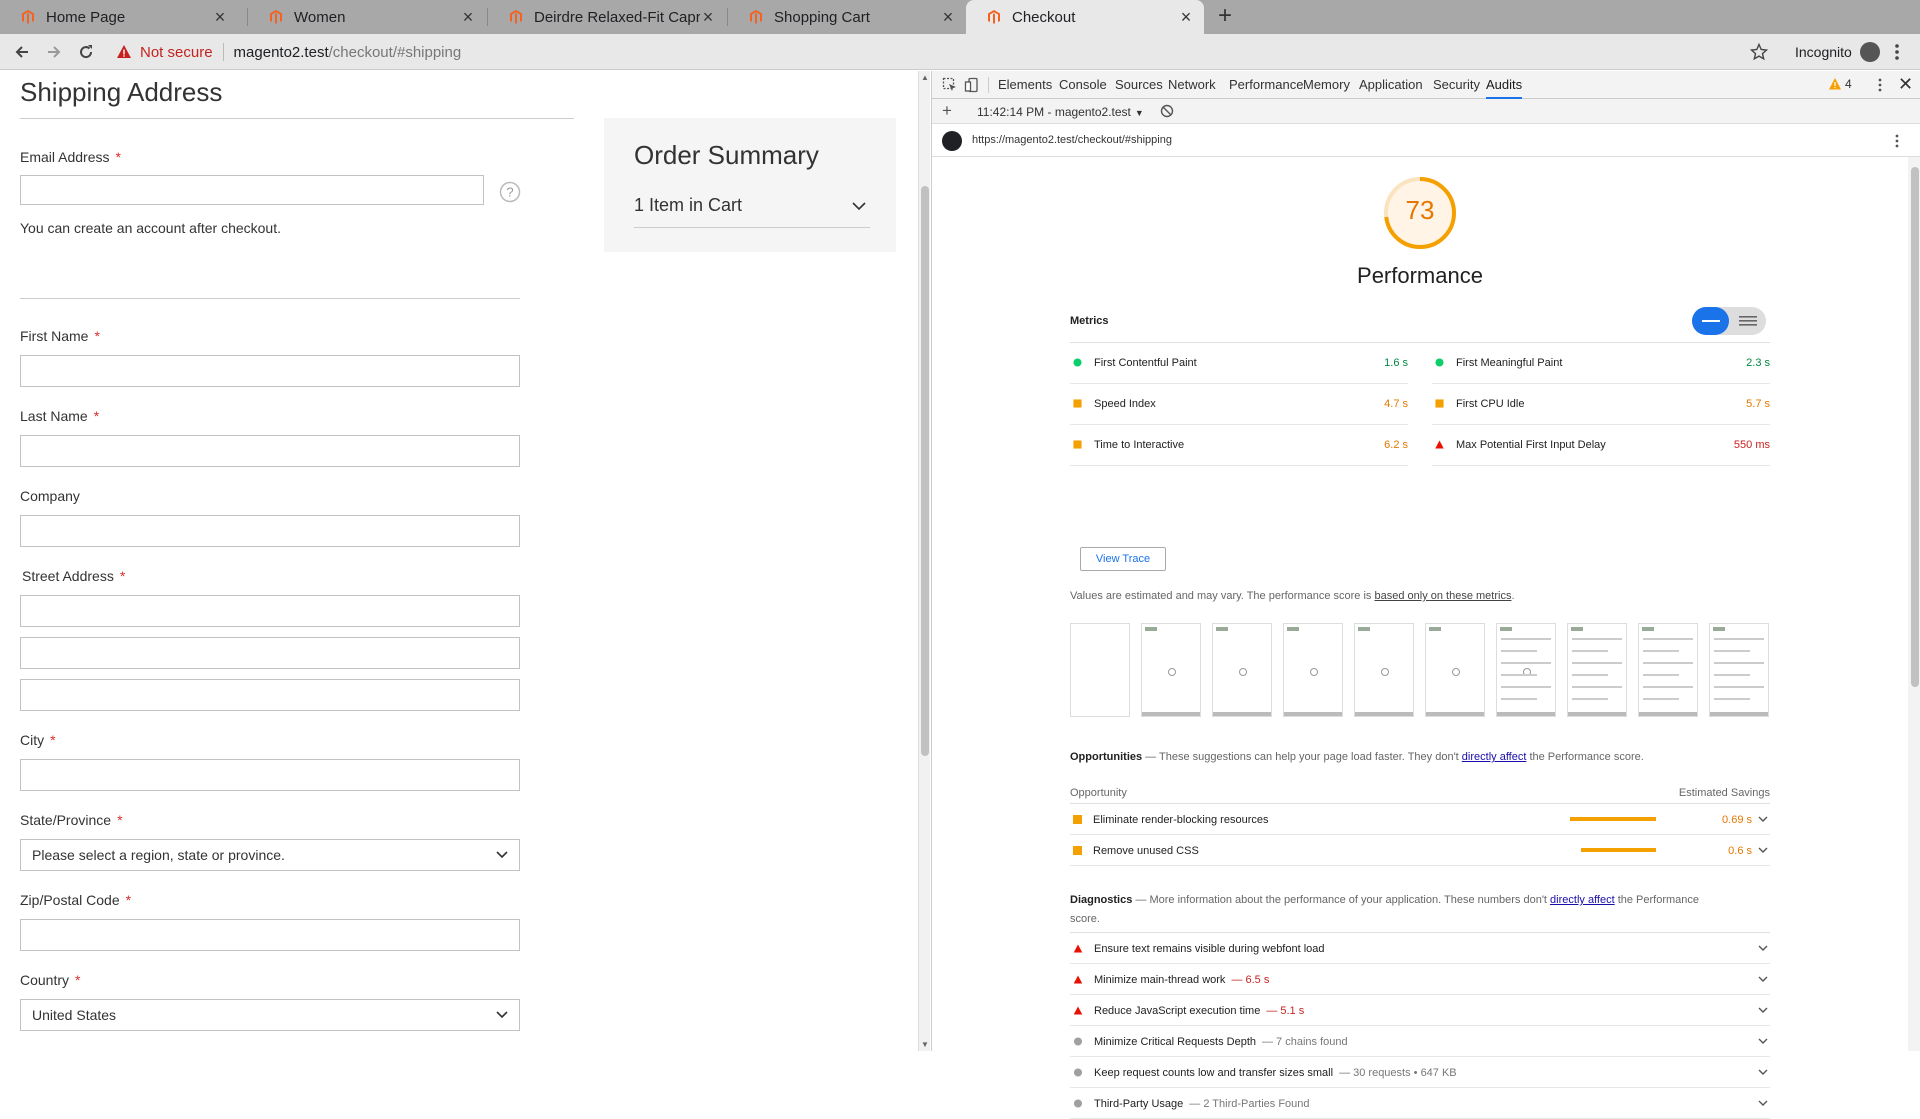 This screenshot has height=1119, width=1920. I want to click on diagnostic-name: Third-Party Usage — 2 Third-Parties Found, so click(1202, 1104).